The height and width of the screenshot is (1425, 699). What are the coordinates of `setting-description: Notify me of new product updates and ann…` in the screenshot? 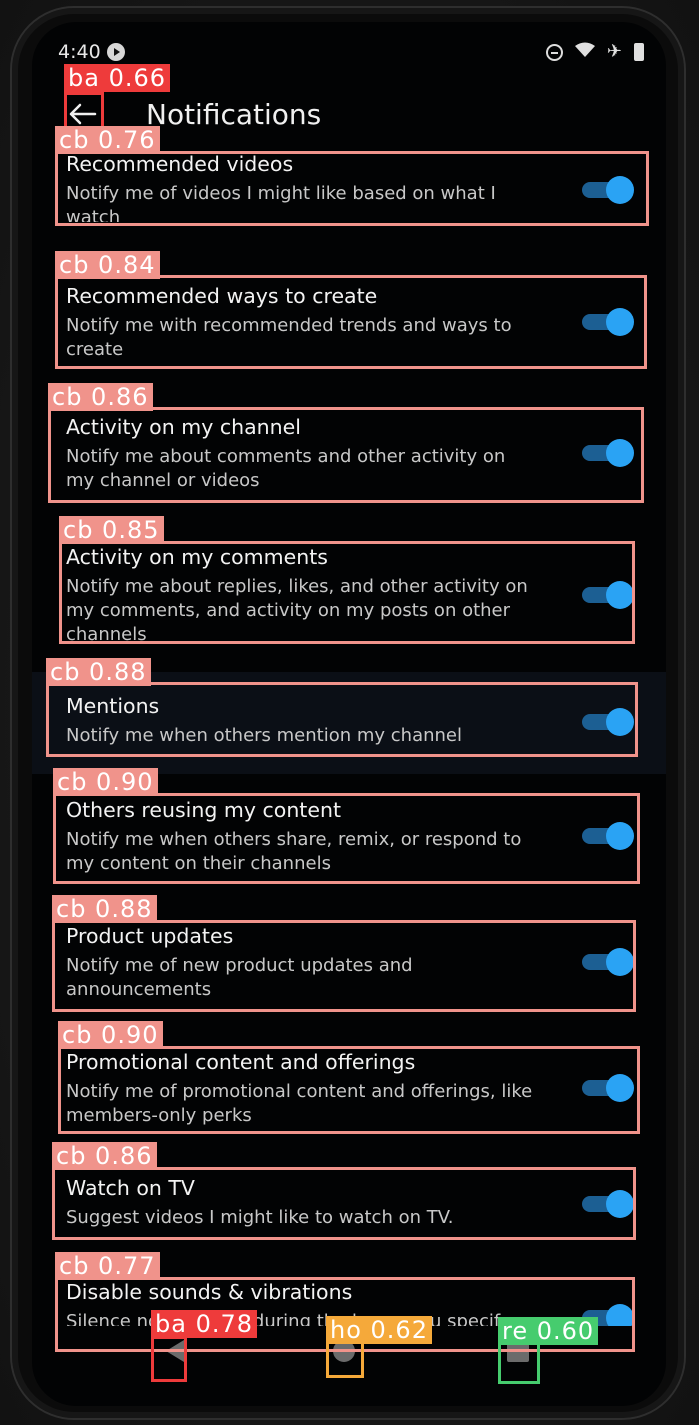 It's located at (239, 977).